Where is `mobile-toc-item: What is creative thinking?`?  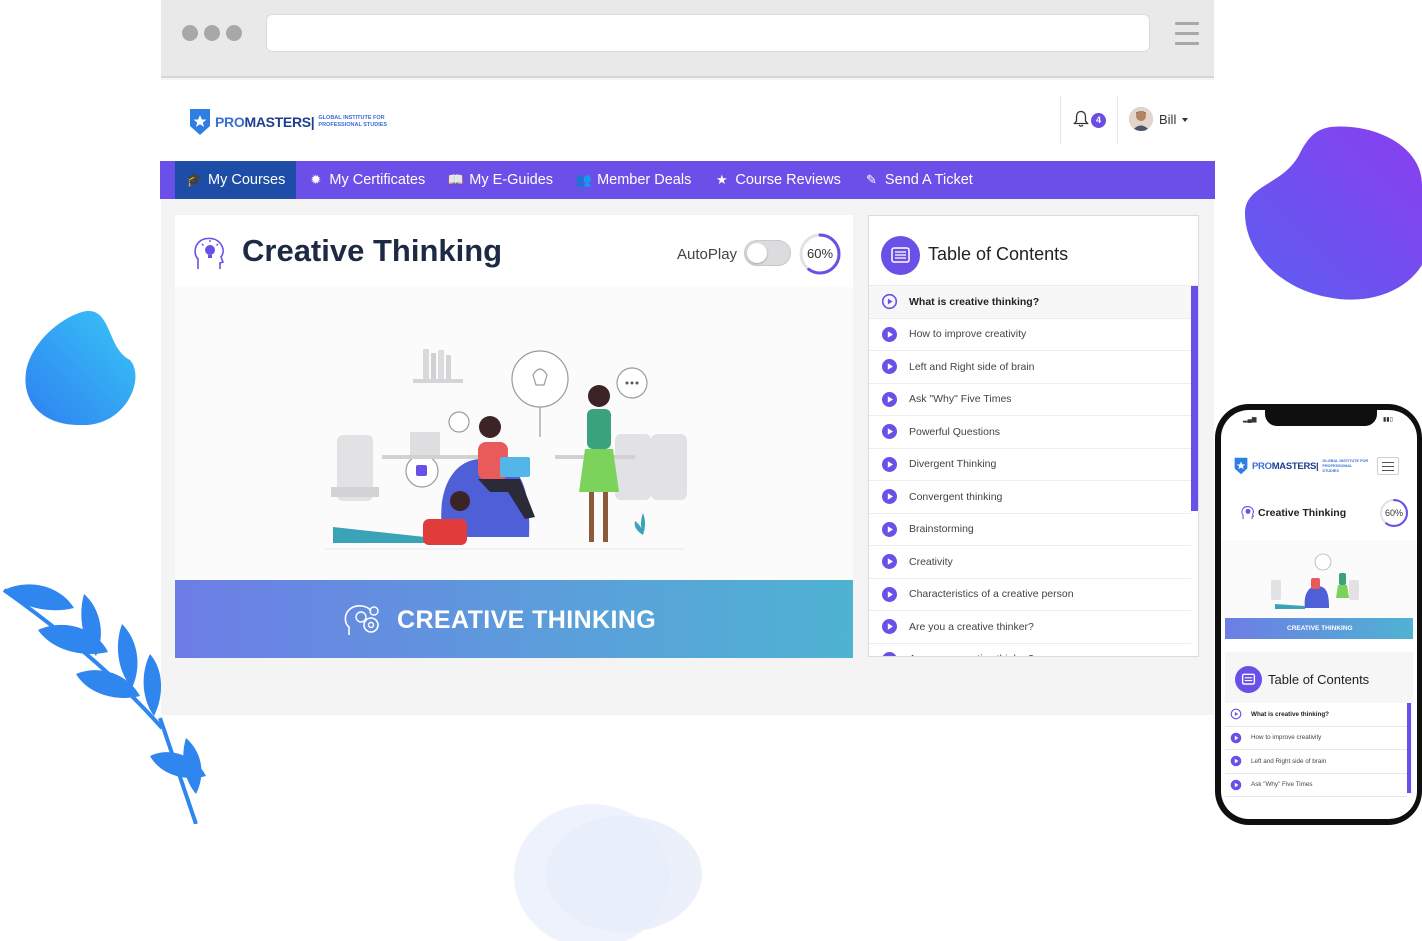
mobile-toc-item: What is creative thinking? is located at coordinates (1316, 715).